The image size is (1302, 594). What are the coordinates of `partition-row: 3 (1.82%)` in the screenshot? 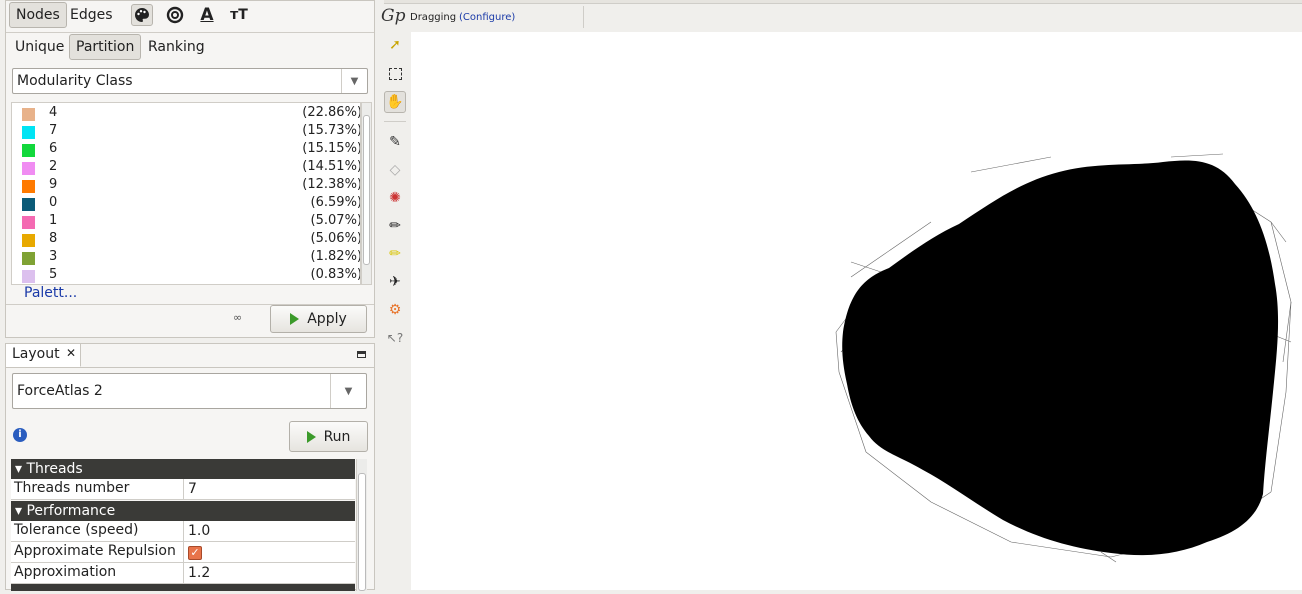 It's located at (191, 258).